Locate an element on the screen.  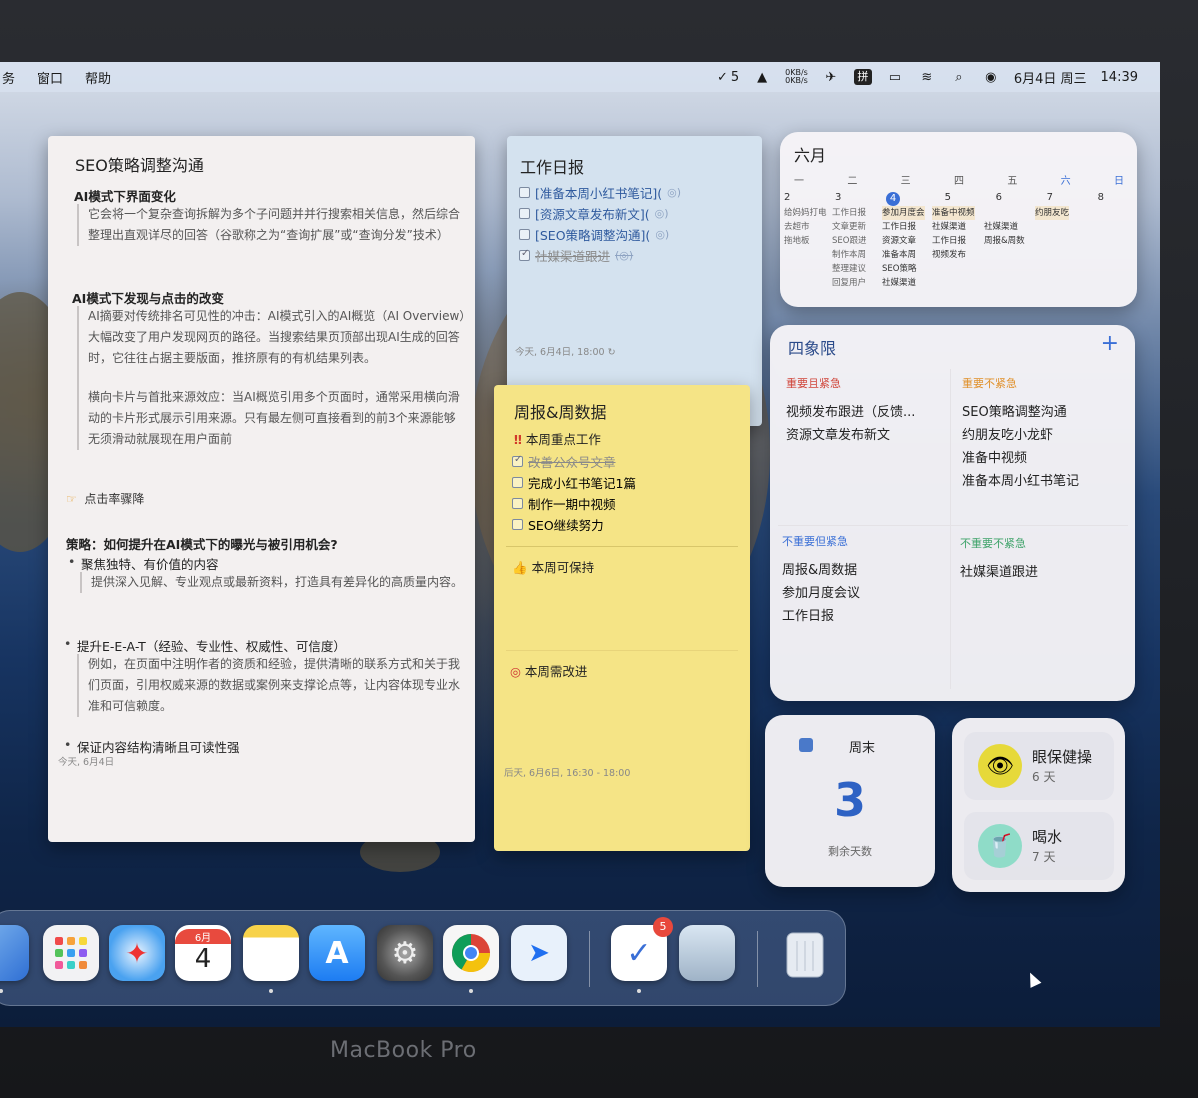
quadrant-item: 周报&周数据 is located at coordinates (867, 570).